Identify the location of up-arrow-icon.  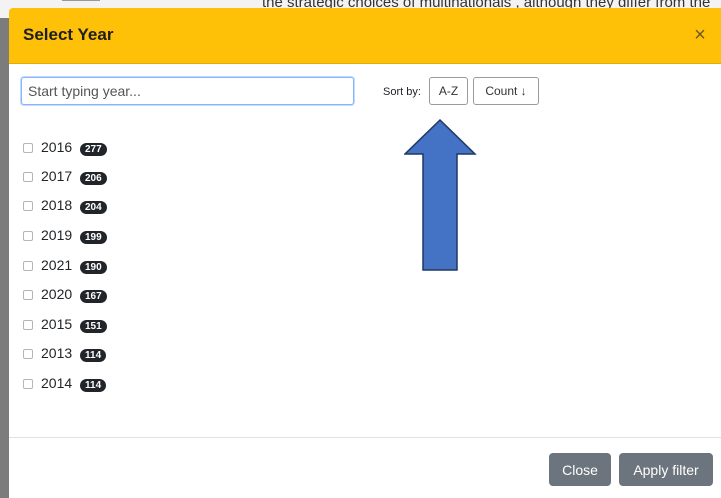
(440, 194).